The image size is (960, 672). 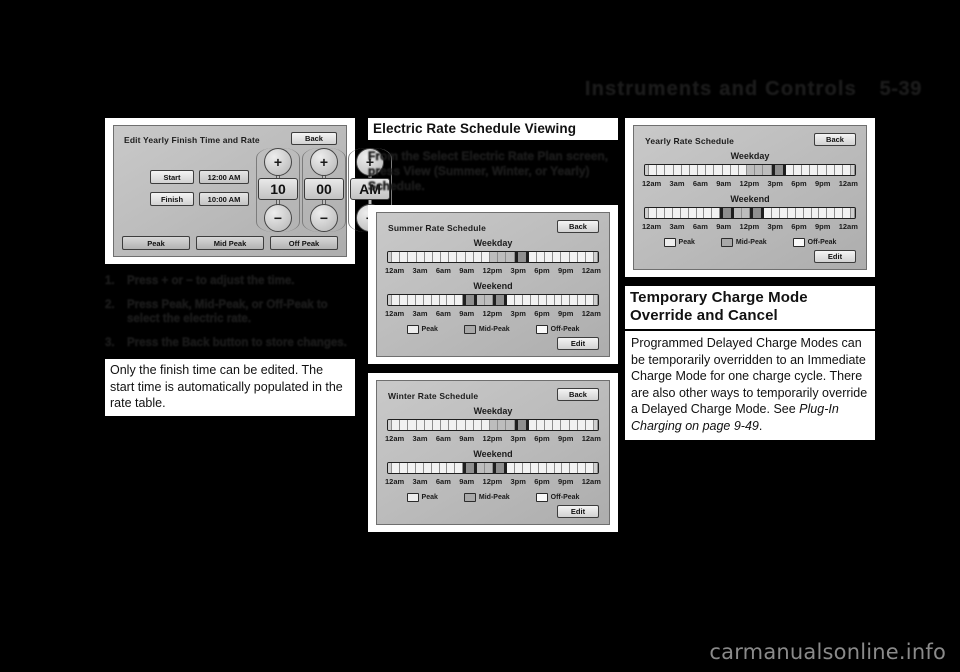 What do you see at coordinates (172, 177) in the screenshot?
I see `start-button: Start` at bounding box center [172, 177].